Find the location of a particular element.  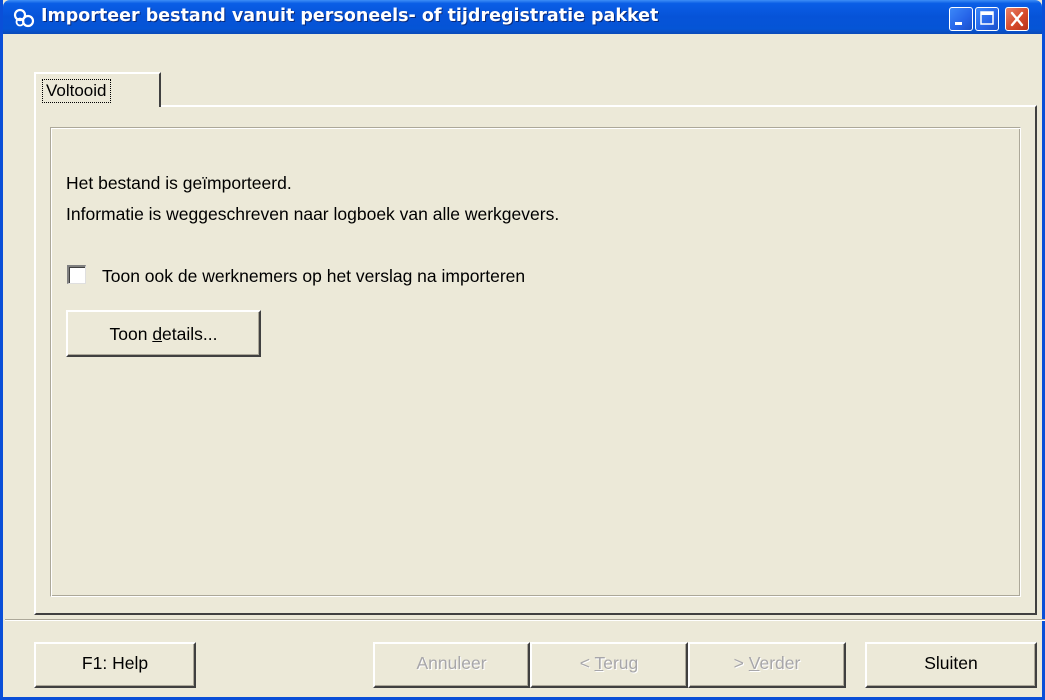

close-window-button is located at coordinates (1017, 19).